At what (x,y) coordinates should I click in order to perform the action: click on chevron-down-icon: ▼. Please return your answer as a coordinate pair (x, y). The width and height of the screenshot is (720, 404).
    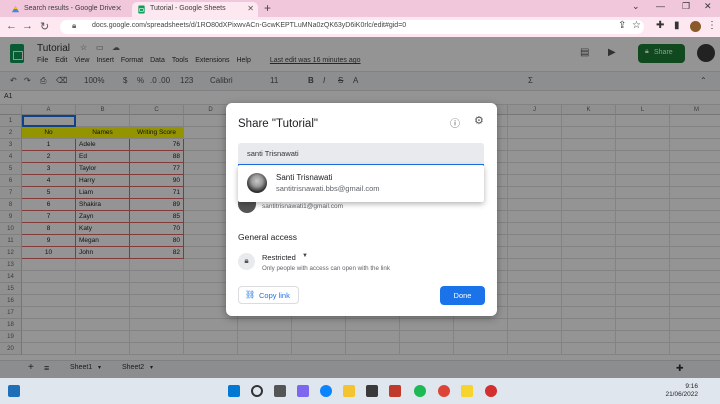
    Looking at the image, I should click on (305, 256).